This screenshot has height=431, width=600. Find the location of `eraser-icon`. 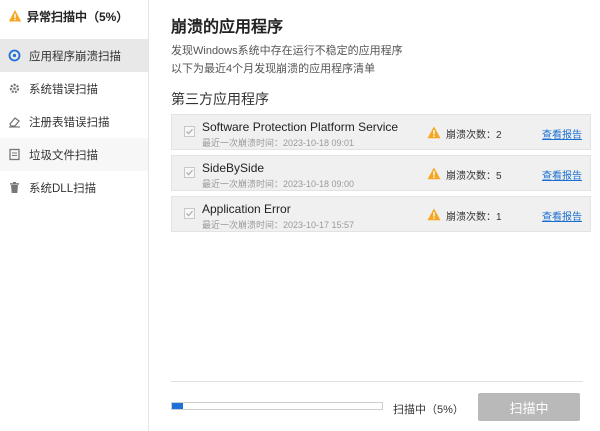

eraser-icon is located at coordinates (14, 121).